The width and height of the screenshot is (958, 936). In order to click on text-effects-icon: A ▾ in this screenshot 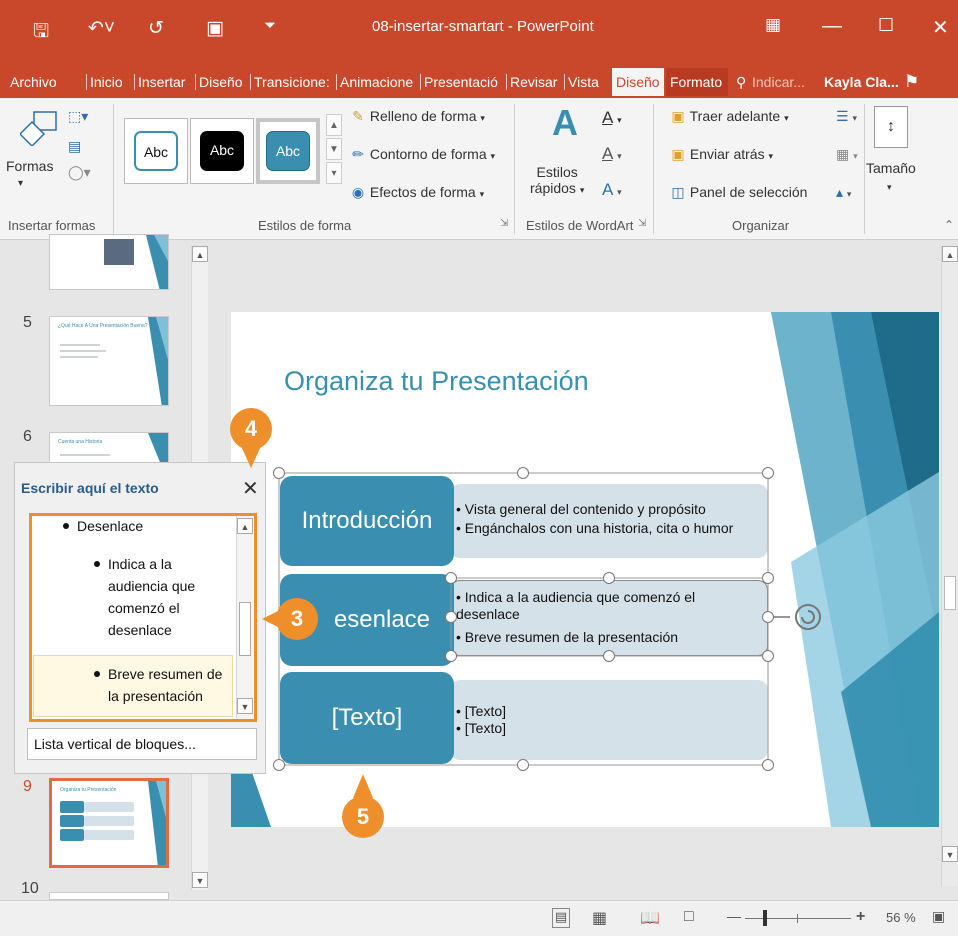, I will do `click(612, 190)`.